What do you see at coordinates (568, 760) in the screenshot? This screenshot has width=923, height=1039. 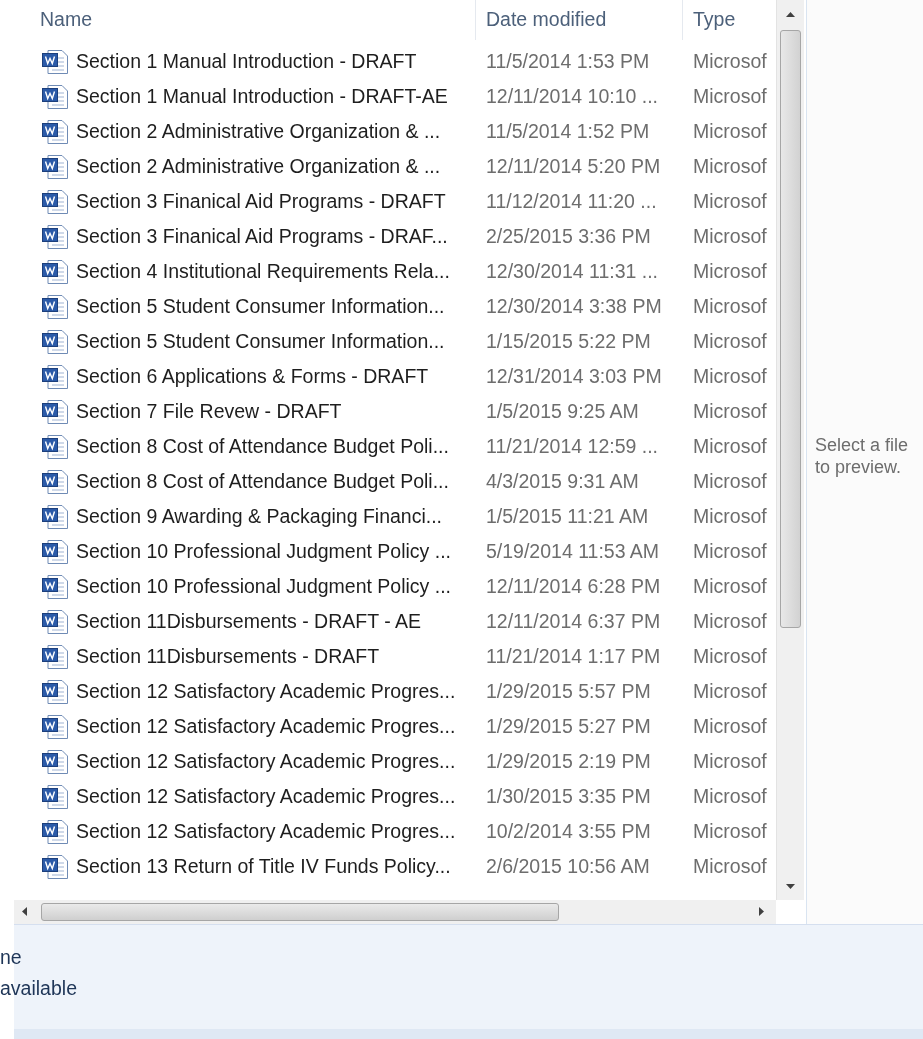 I see `date-cell: 1/29/2015 2:19 PM` at bounding box center [568, 760].